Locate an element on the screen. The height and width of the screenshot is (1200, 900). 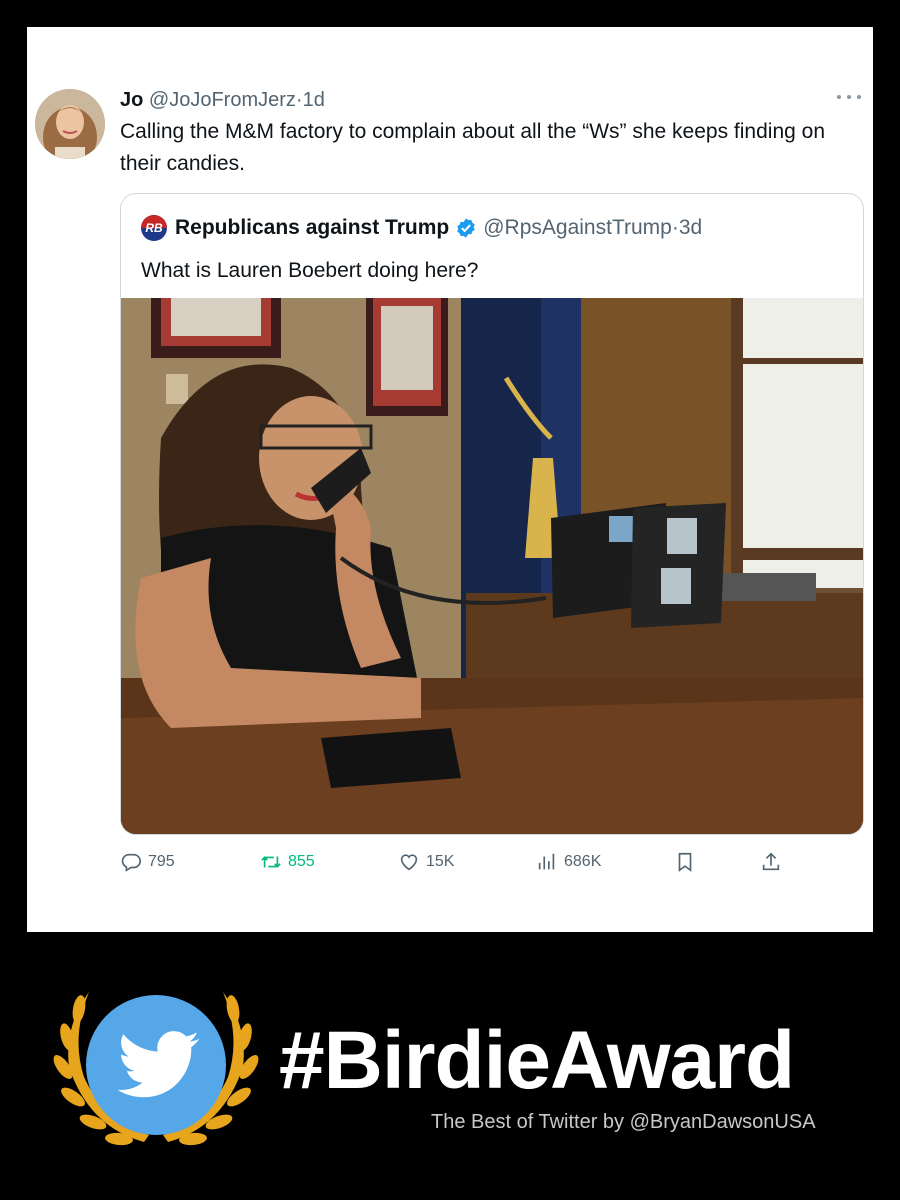
laurel-wreath-icon is located at coordinates (156, 1069).